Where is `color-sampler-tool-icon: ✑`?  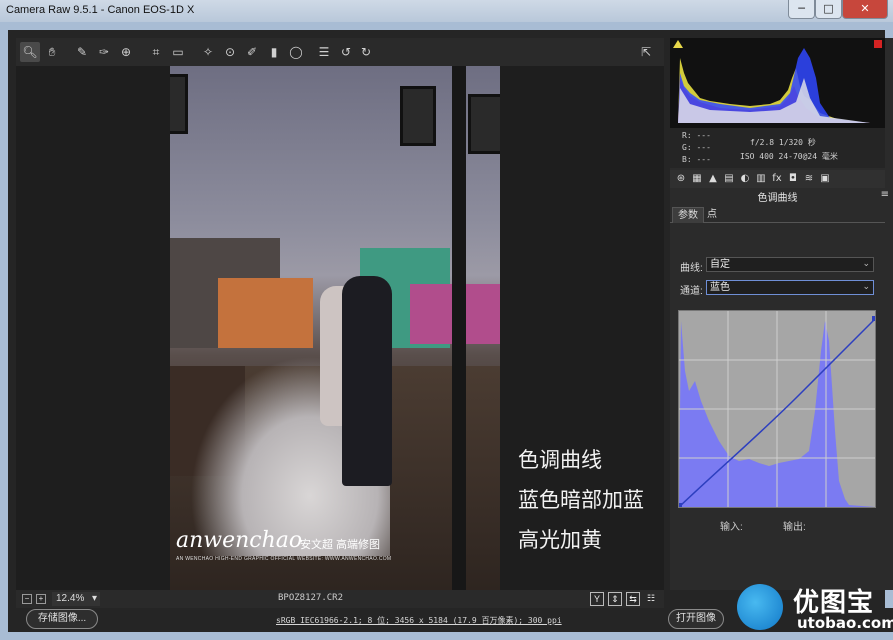
color-sampler-tool-icon: ✑ is located at coordinates (104, 52).